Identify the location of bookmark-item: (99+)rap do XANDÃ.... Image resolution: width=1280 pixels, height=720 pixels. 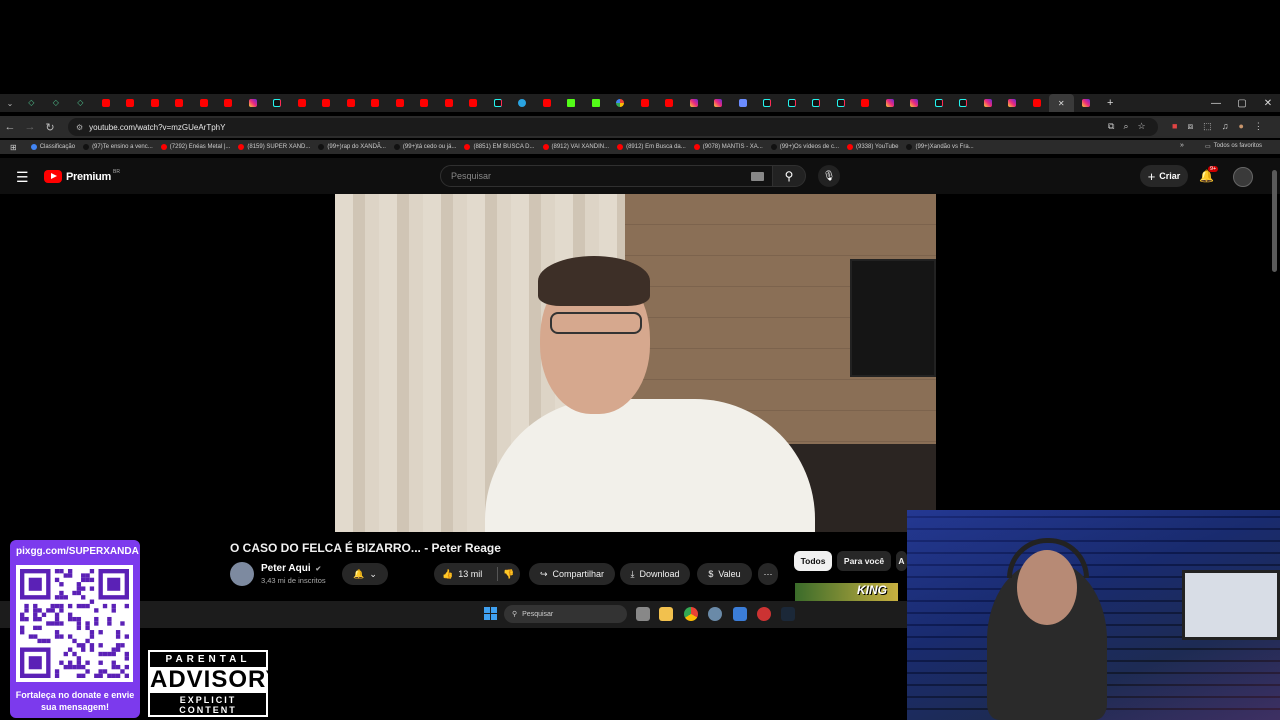
(352, 147).